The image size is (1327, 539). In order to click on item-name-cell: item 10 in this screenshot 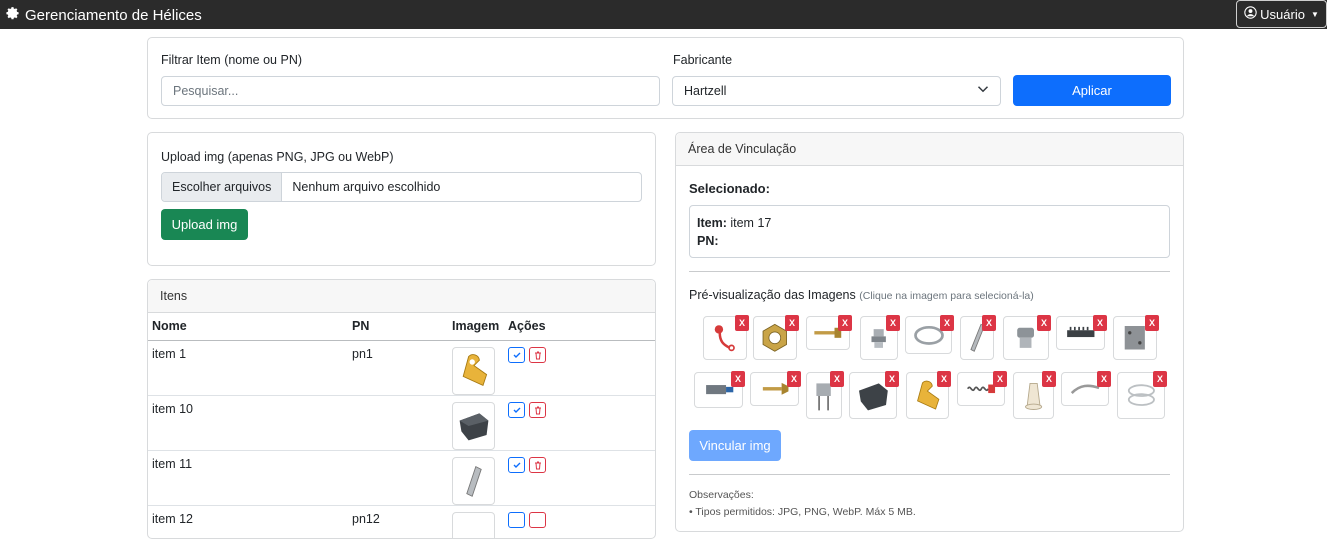, I will do `click(248, 422)`.